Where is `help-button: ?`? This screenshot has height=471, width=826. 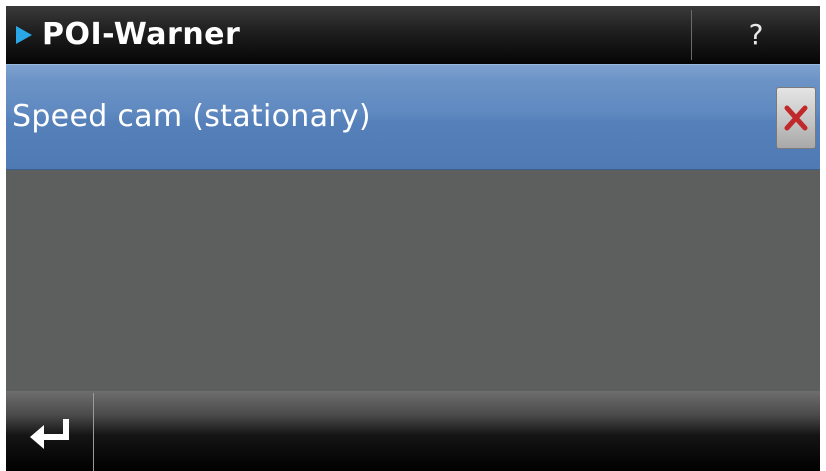 help-button: ? is located at coordinates (756, 35).